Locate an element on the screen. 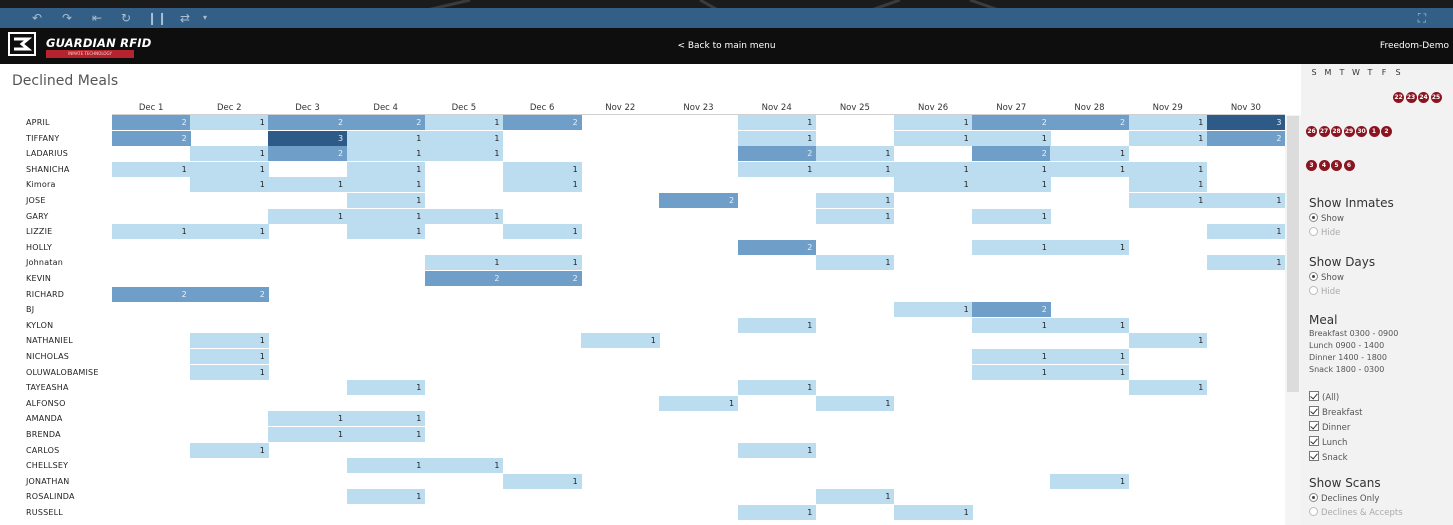 The height and width of the screenshot is (525, 1453). back-to-main-menu-link: < Back to main menu is located at coordinates (726, 46).